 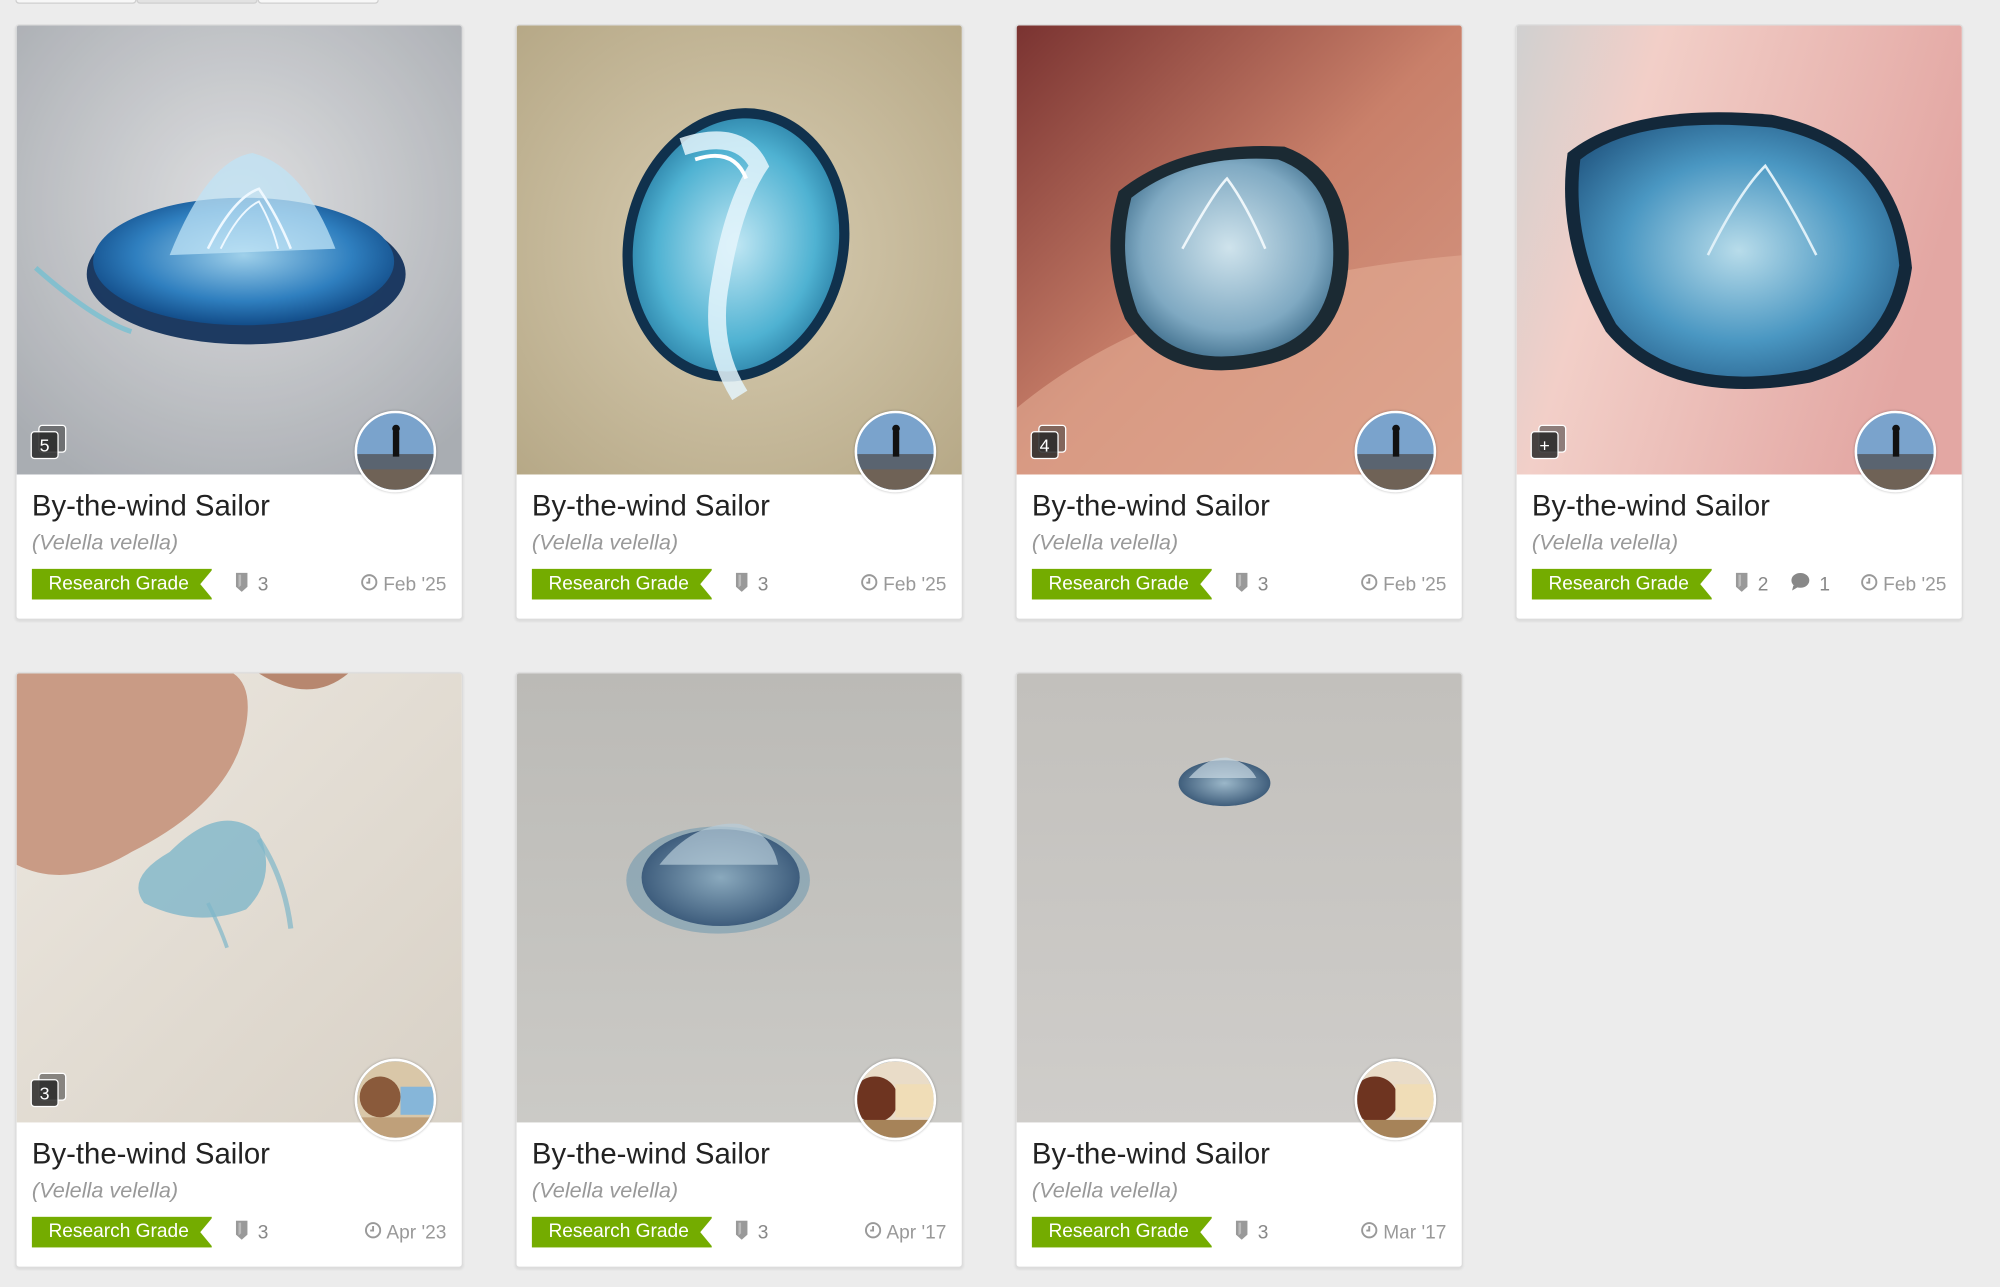 What do you see at coordinates (1752, 584) in the screenshot?
I see `identifications-count: 2` at bounding box center [1752, 584].